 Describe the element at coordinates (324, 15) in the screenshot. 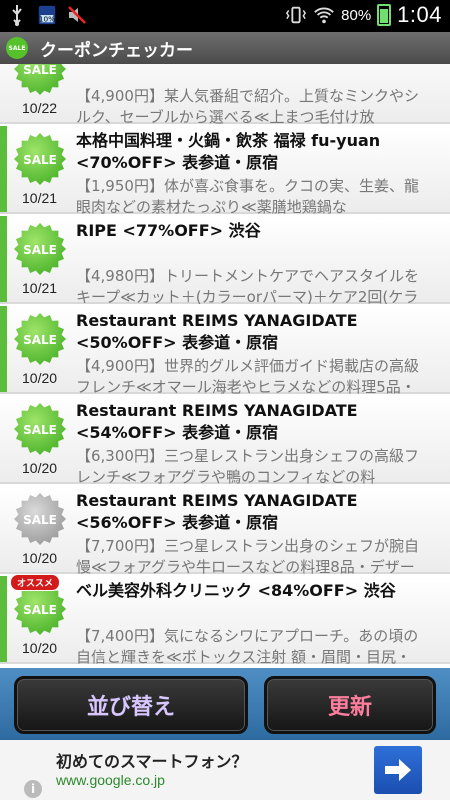

I see `wifi-icon` at that location.